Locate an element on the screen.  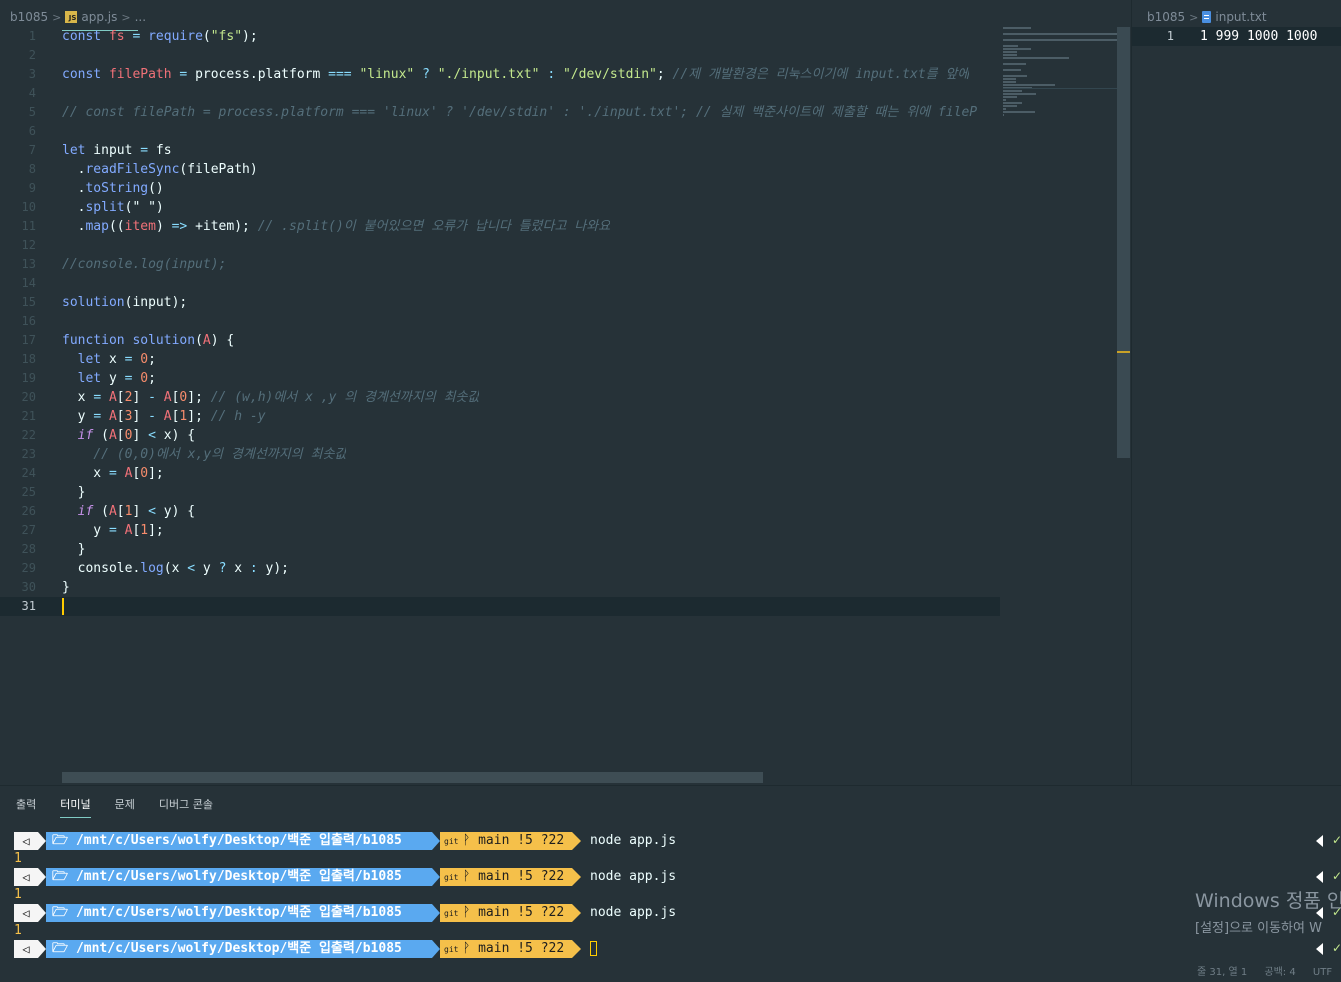
code-line: 2 is located at coordinates (500, 55).